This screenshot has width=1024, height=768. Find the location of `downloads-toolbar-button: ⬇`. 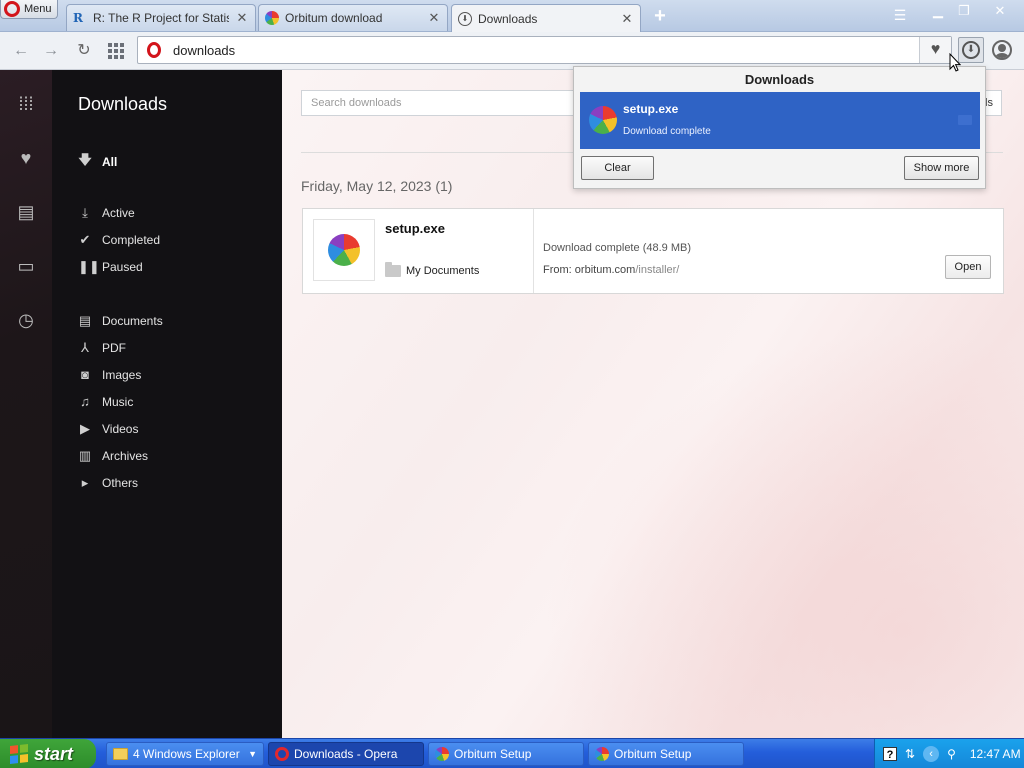

downloads-toolbar-button: ⬇ is located at coordinates (971, 50).